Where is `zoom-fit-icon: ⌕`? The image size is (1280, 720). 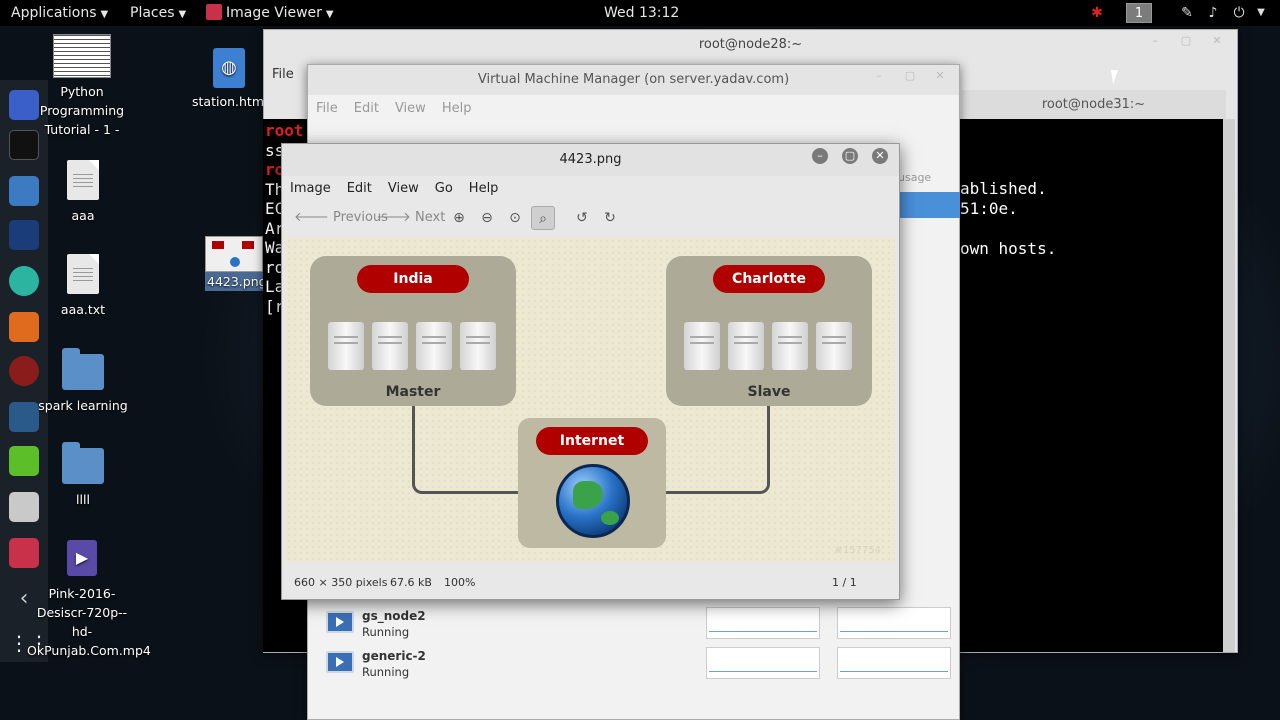
zoom-fit-icon: ⌕ is located at coordinates (543, 218).